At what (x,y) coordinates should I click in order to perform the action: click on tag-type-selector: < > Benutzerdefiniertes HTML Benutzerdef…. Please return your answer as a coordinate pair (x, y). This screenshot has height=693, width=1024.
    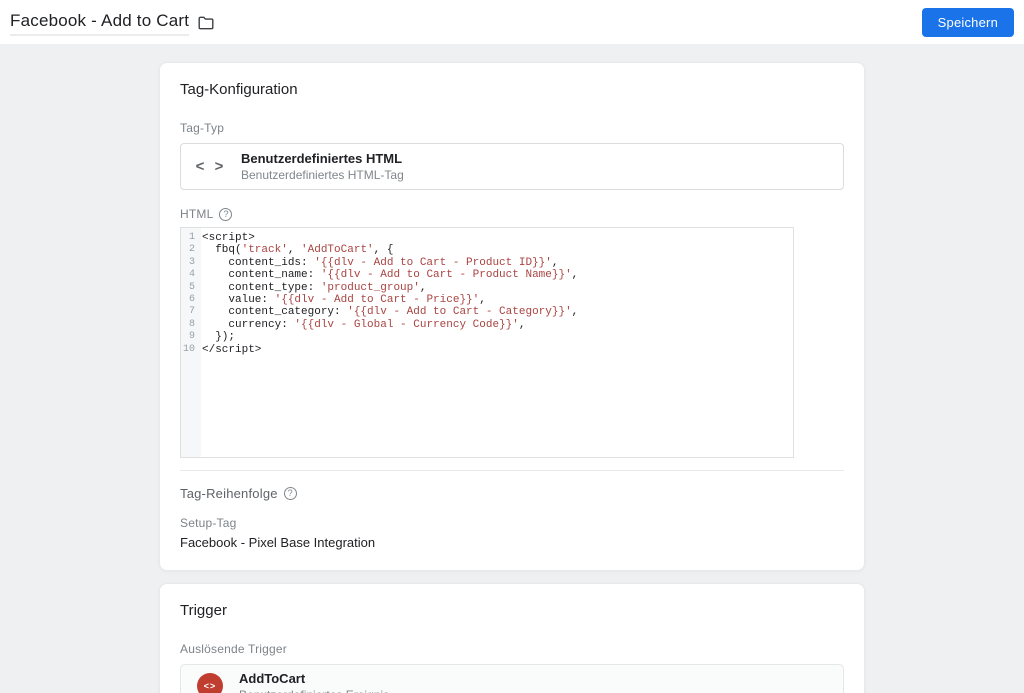
    Looking at the image, I should click on (512, 166).